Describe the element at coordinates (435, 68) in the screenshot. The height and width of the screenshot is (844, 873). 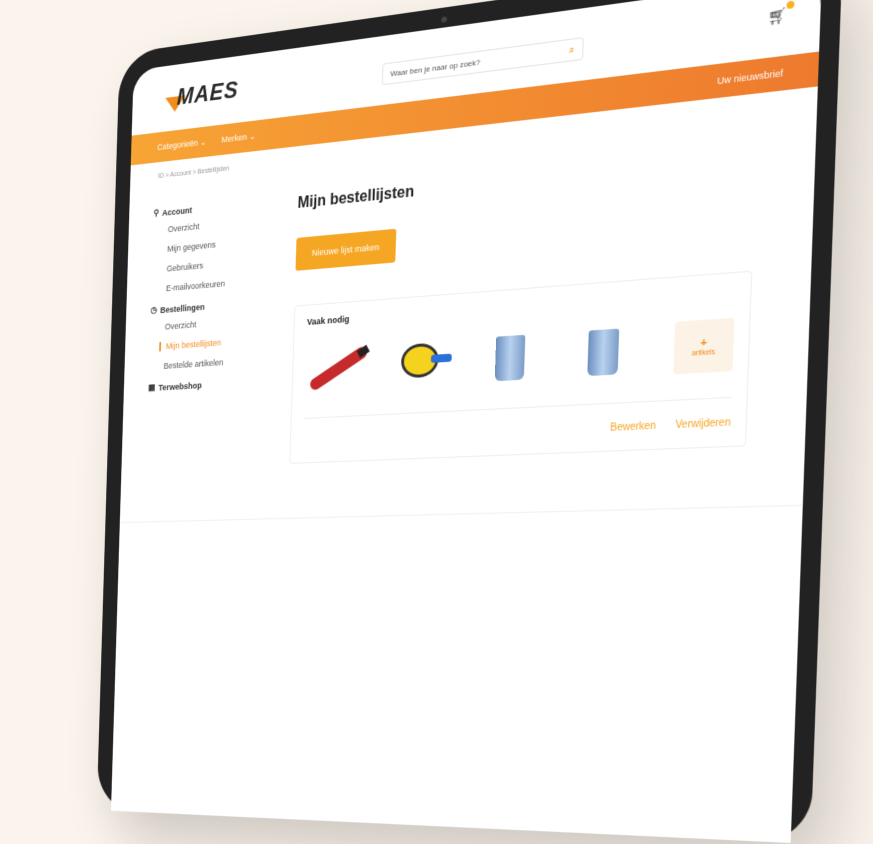
I see `search-placeholder: Waar ben je naar op zoek?` at that location.